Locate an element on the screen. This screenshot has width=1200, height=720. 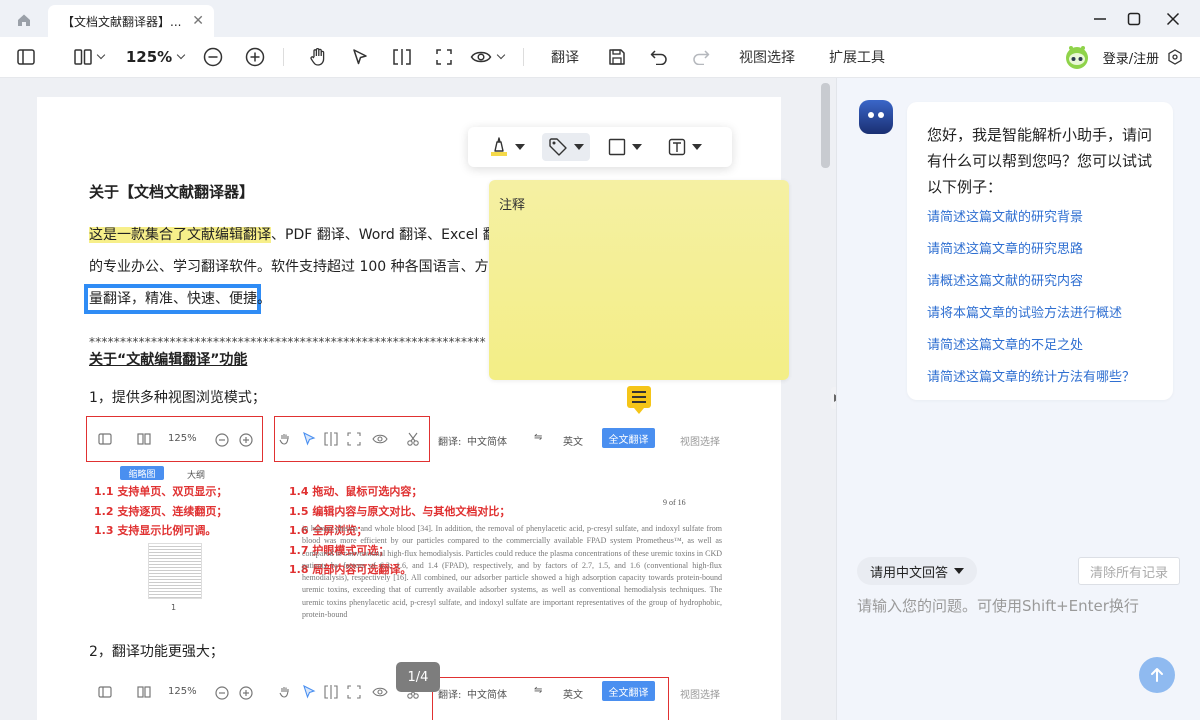
note-comment-icon is located at coordinates (639, 397).